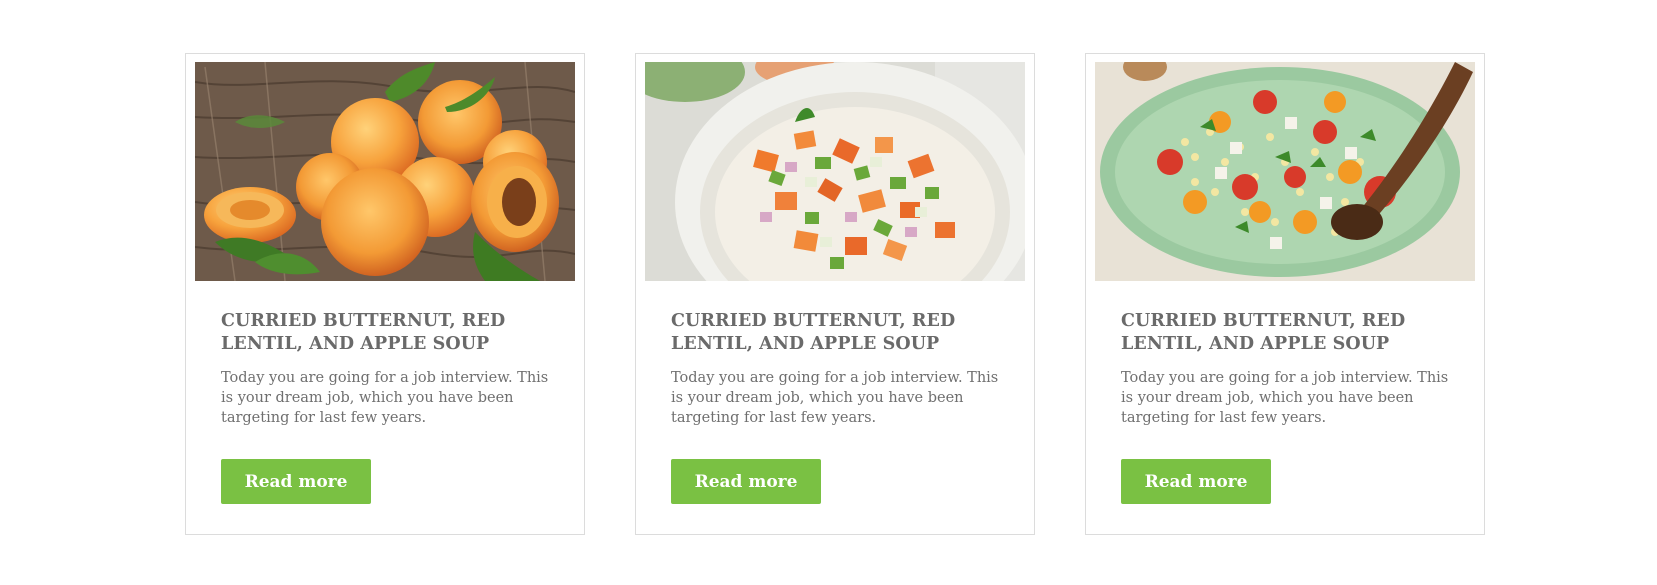 The height and width of the screenshot is (585, 1657). I want to click on apricots-image, so click(385, 171).